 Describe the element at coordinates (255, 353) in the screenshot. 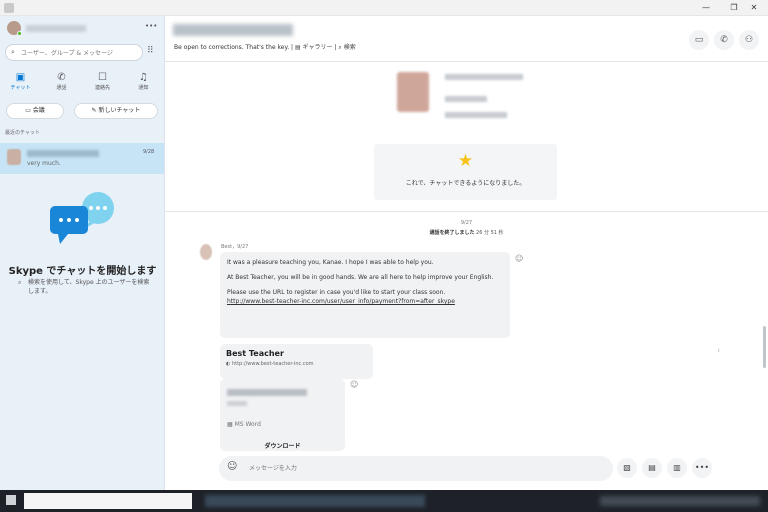

I see `link-preview-title: Best Teacher` at that location.